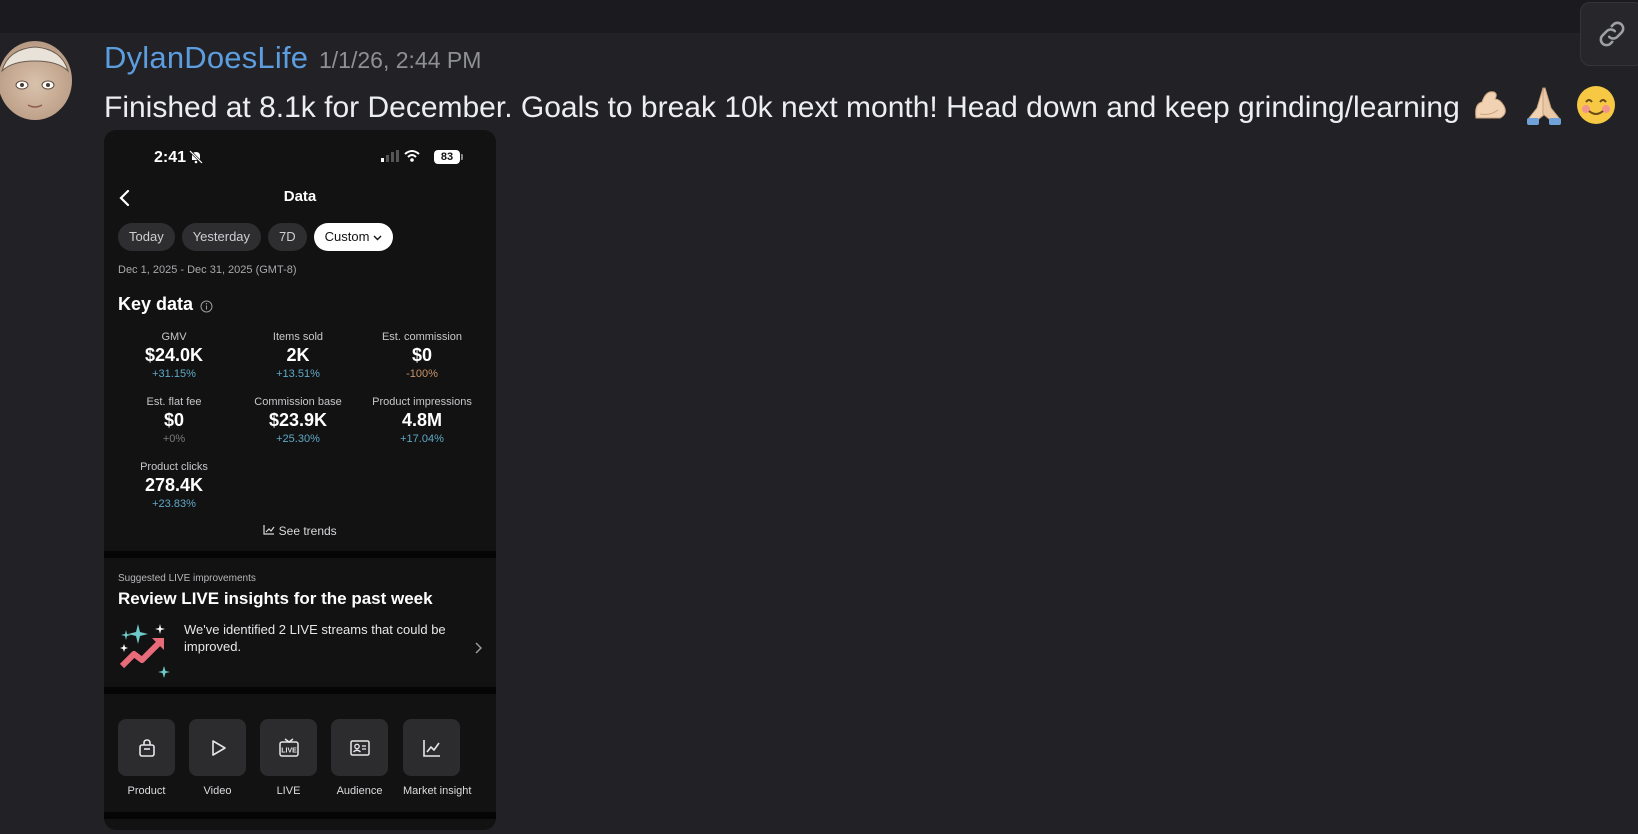 The height and width of the screenshot is (834, 1638). What do you see at coordinates (36, 80) in the screenshot?
I see `avatar` at bounding box center [36, 80].